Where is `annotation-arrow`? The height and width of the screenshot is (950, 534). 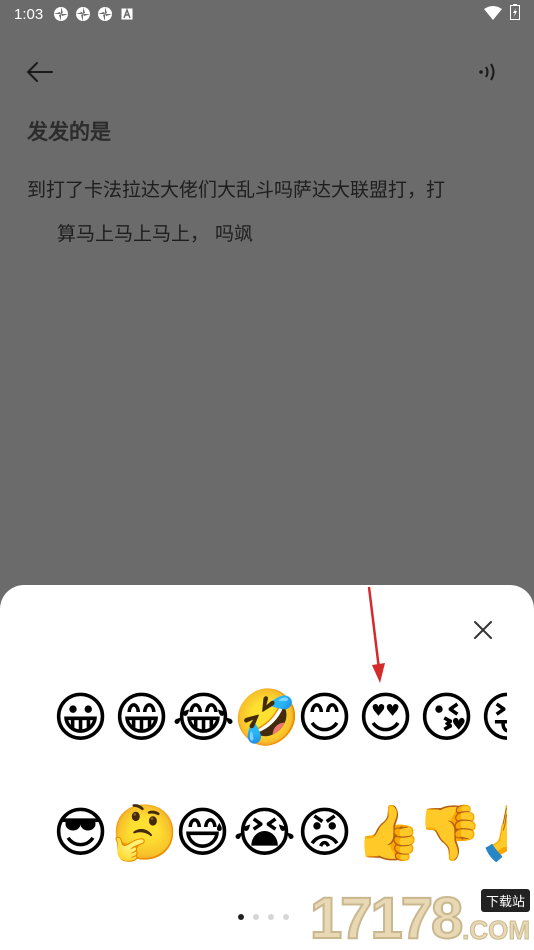
annotation-arrow is located at coordinates (376, 634).